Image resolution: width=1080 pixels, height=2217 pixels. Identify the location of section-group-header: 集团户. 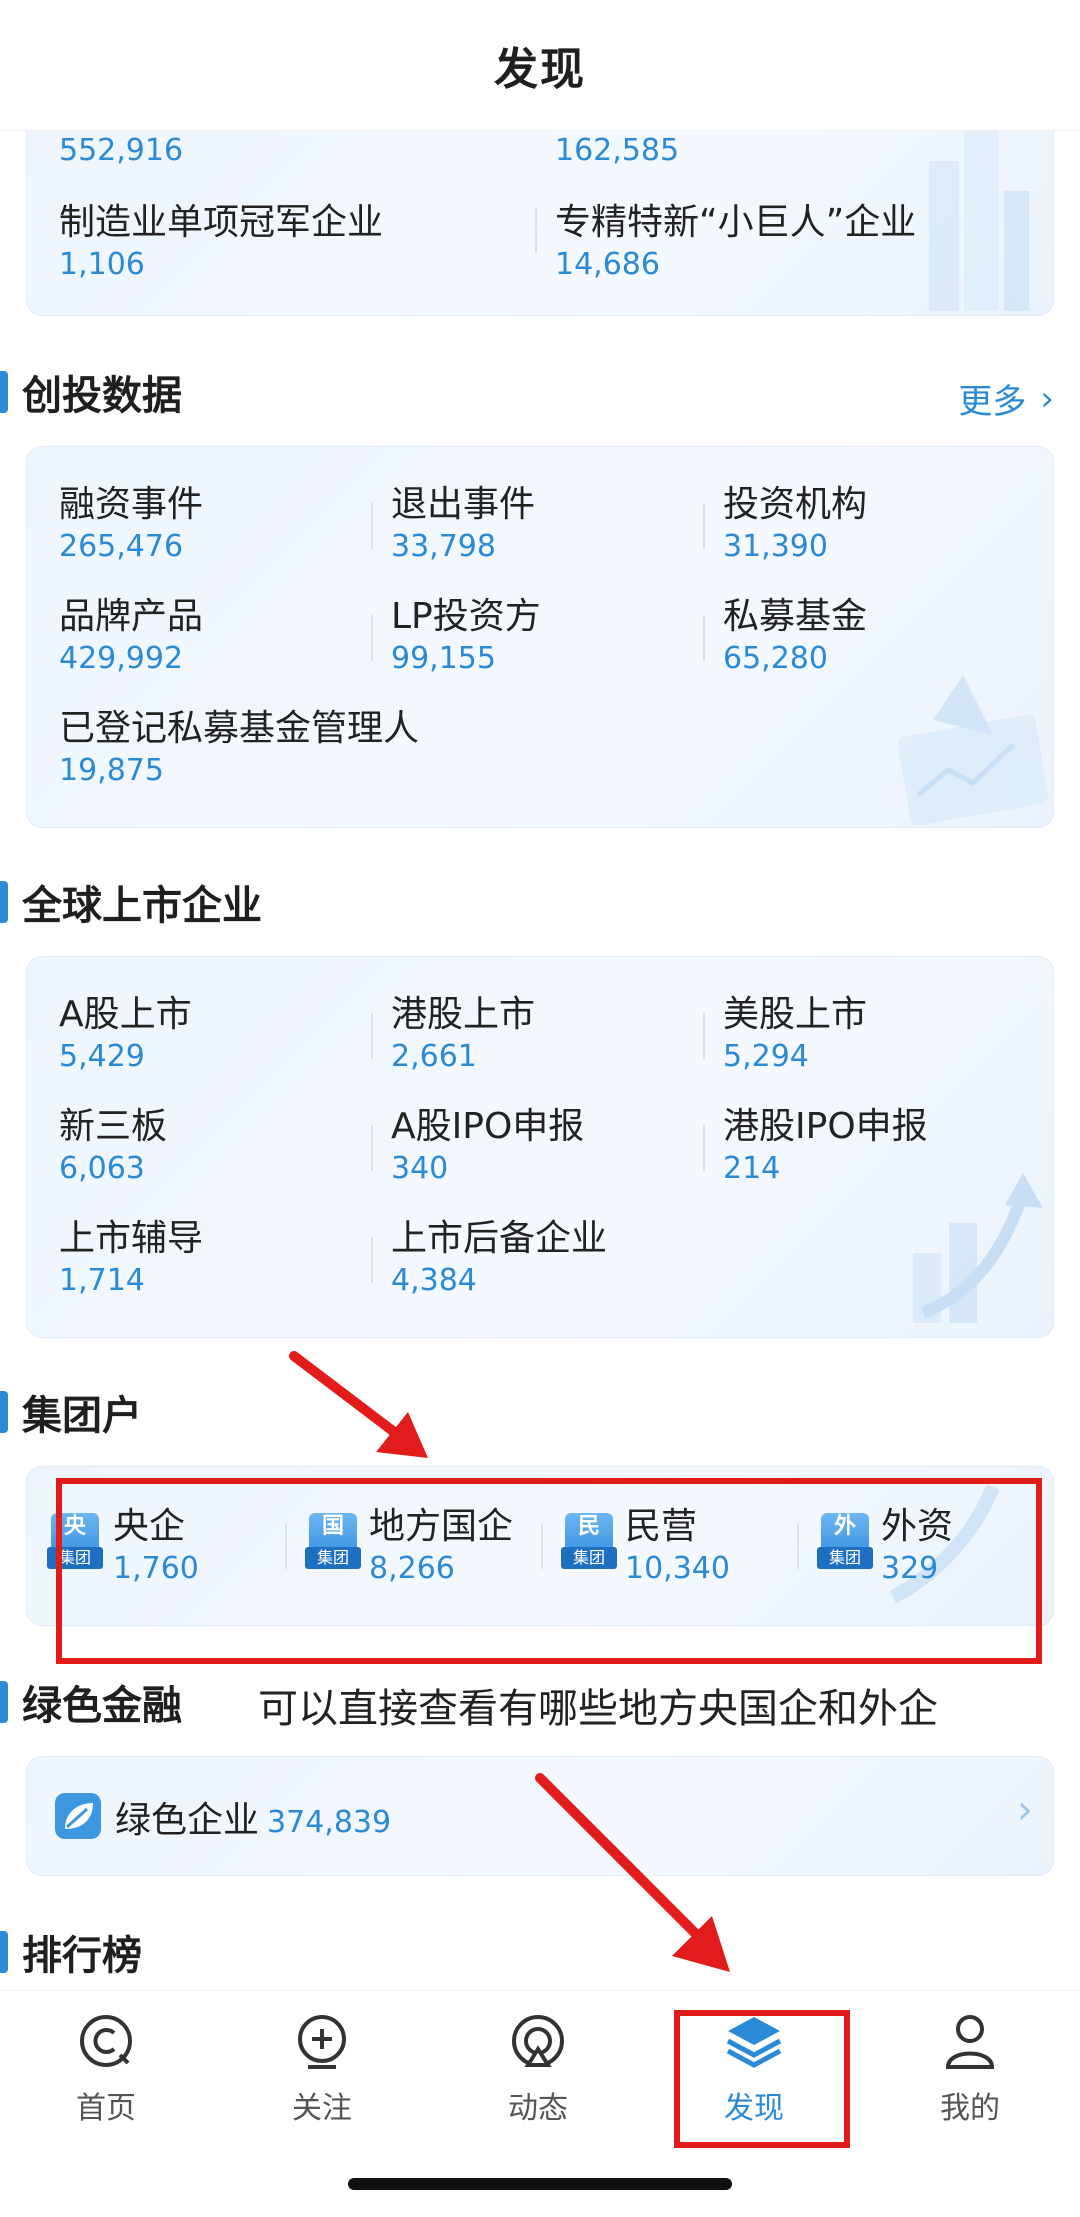
(71, 1412).